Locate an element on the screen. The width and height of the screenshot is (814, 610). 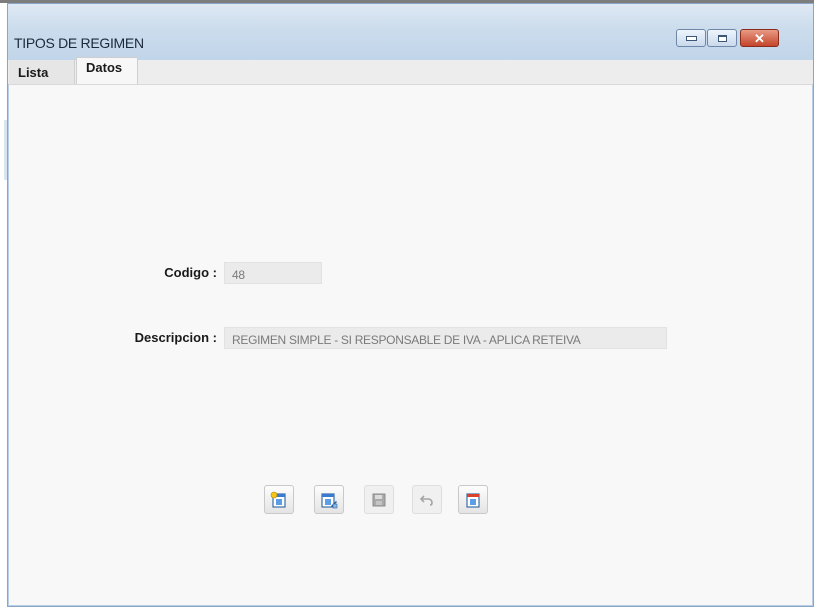
close-button: ✕ is located at coordinates (759, 38).